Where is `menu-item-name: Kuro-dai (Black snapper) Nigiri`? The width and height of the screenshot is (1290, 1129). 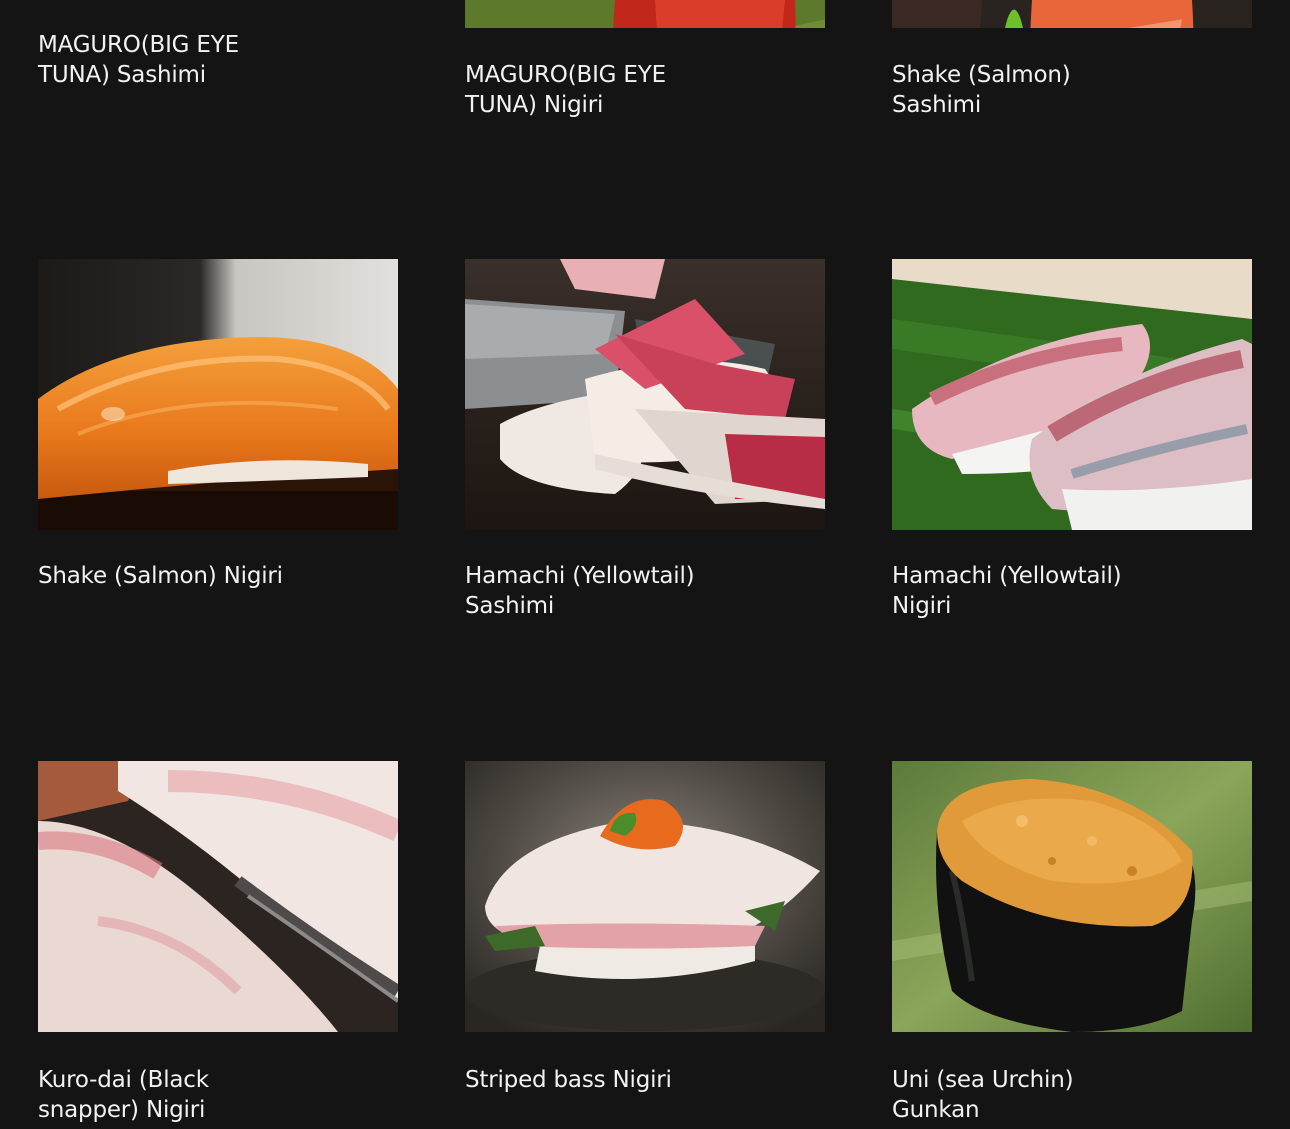 menu-item-name: Kuro-dai (Black snapper) Nigiri is located at coordinates (178, 1095).